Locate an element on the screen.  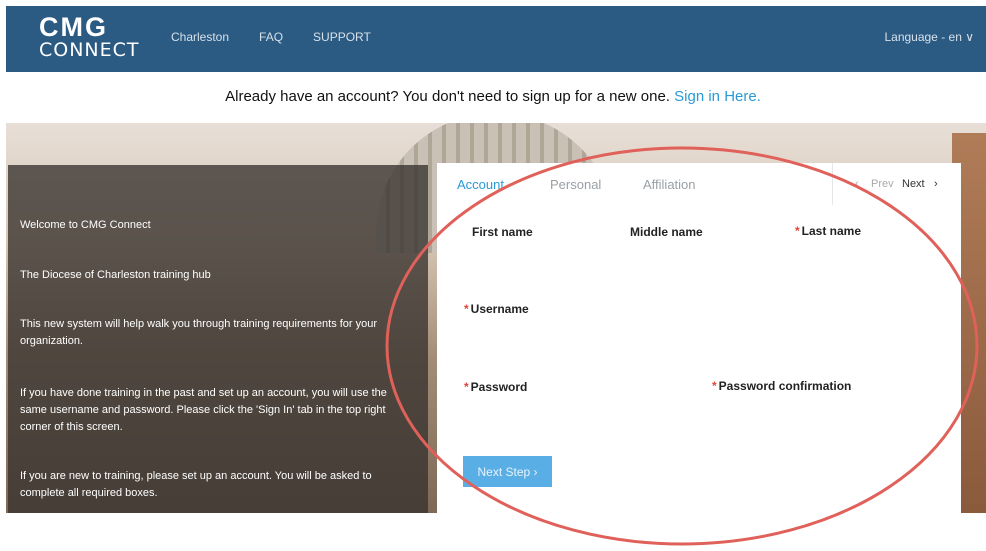
welcome-subtitle: The Diocese of Charleston training hub is located at coordinates (115, 275).